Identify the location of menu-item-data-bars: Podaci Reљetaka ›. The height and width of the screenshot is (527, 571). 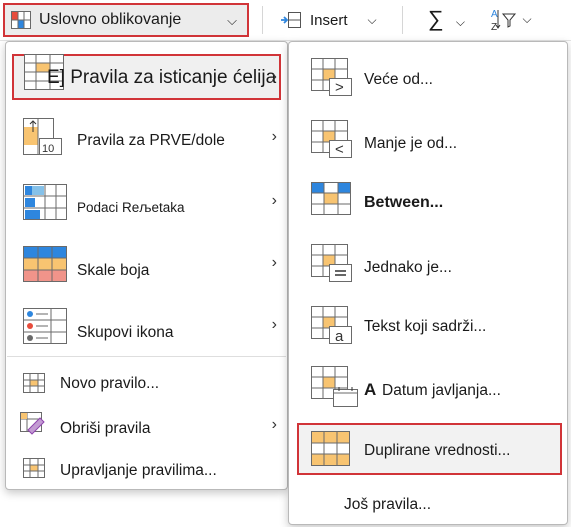
(146, 205).